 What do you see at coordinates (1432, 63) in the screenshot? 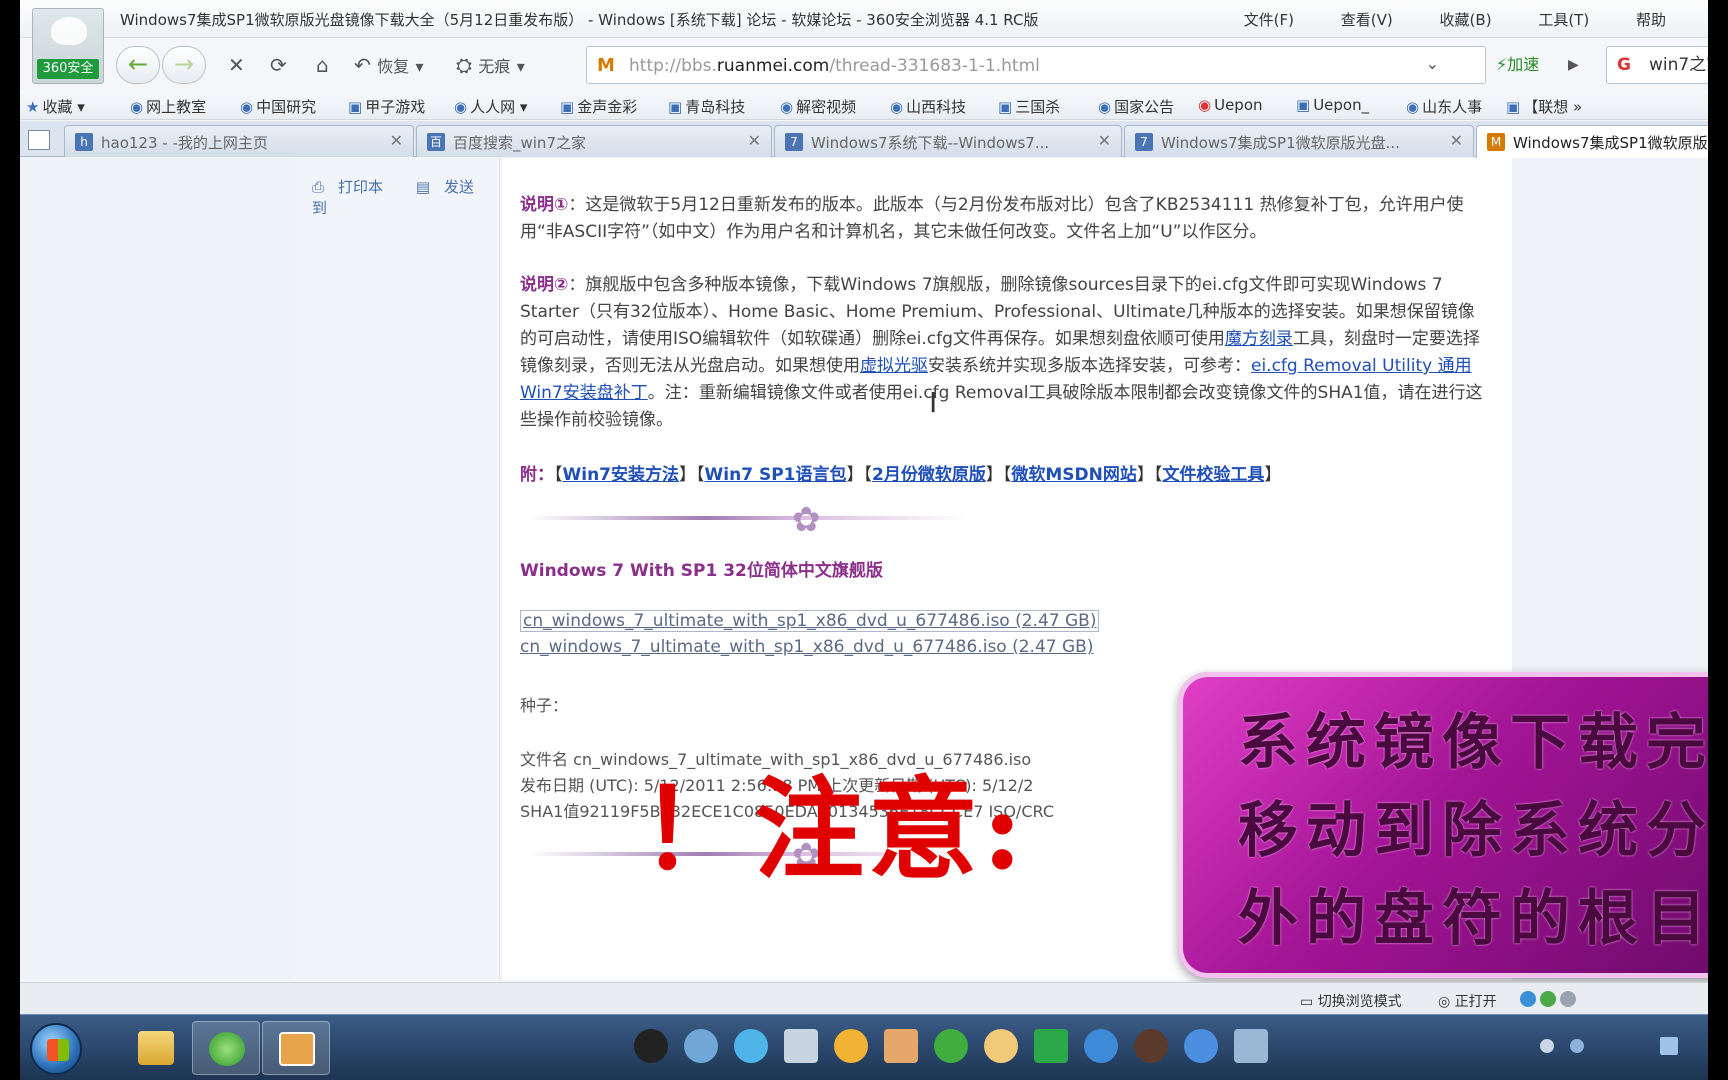
I see `address-dropdown-icon: ⌄` at bounding box center [1432, 63].